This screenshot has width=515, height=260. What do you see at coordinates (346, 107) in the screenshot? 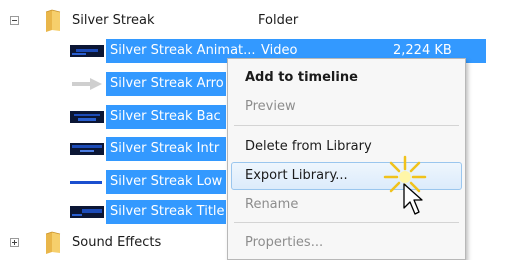
I see `menu-item-preview: Preview` at bounding box center [346, 107].